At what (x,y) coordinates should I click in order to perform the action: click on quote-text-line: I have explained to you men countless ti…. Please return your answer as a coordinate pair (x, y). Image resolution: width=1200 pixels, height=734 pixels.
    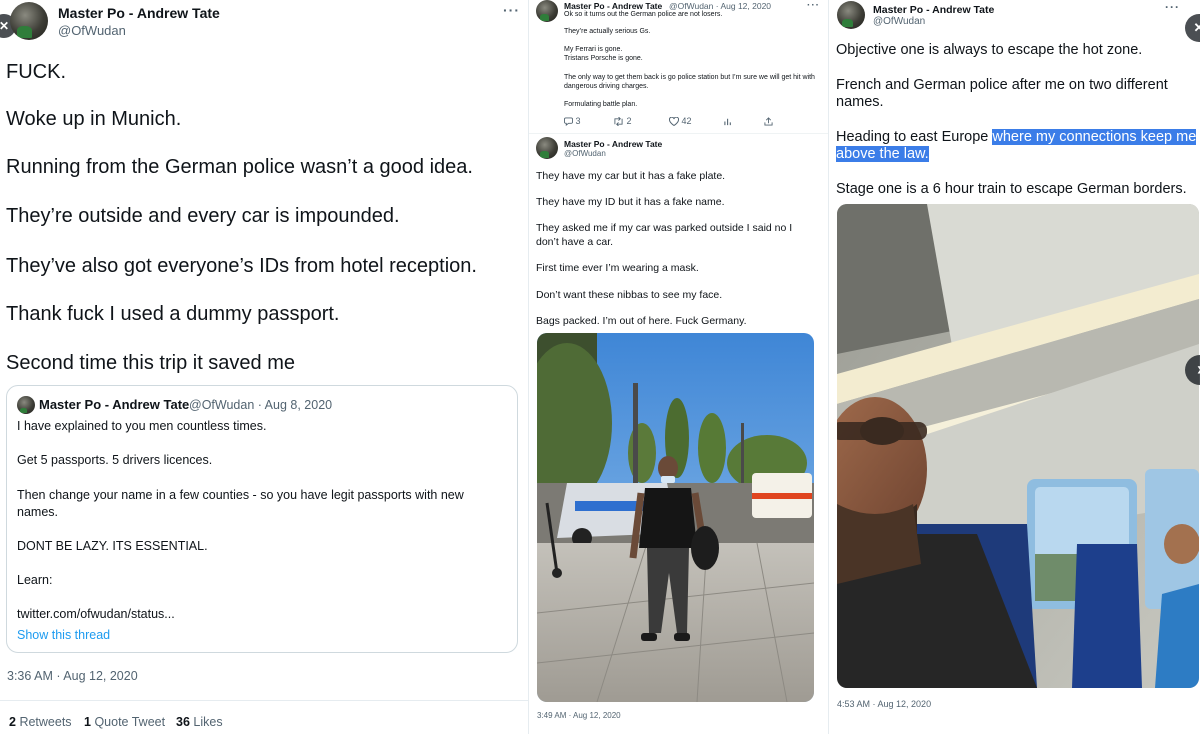
    Looking at the image, I should click on (142, 426).